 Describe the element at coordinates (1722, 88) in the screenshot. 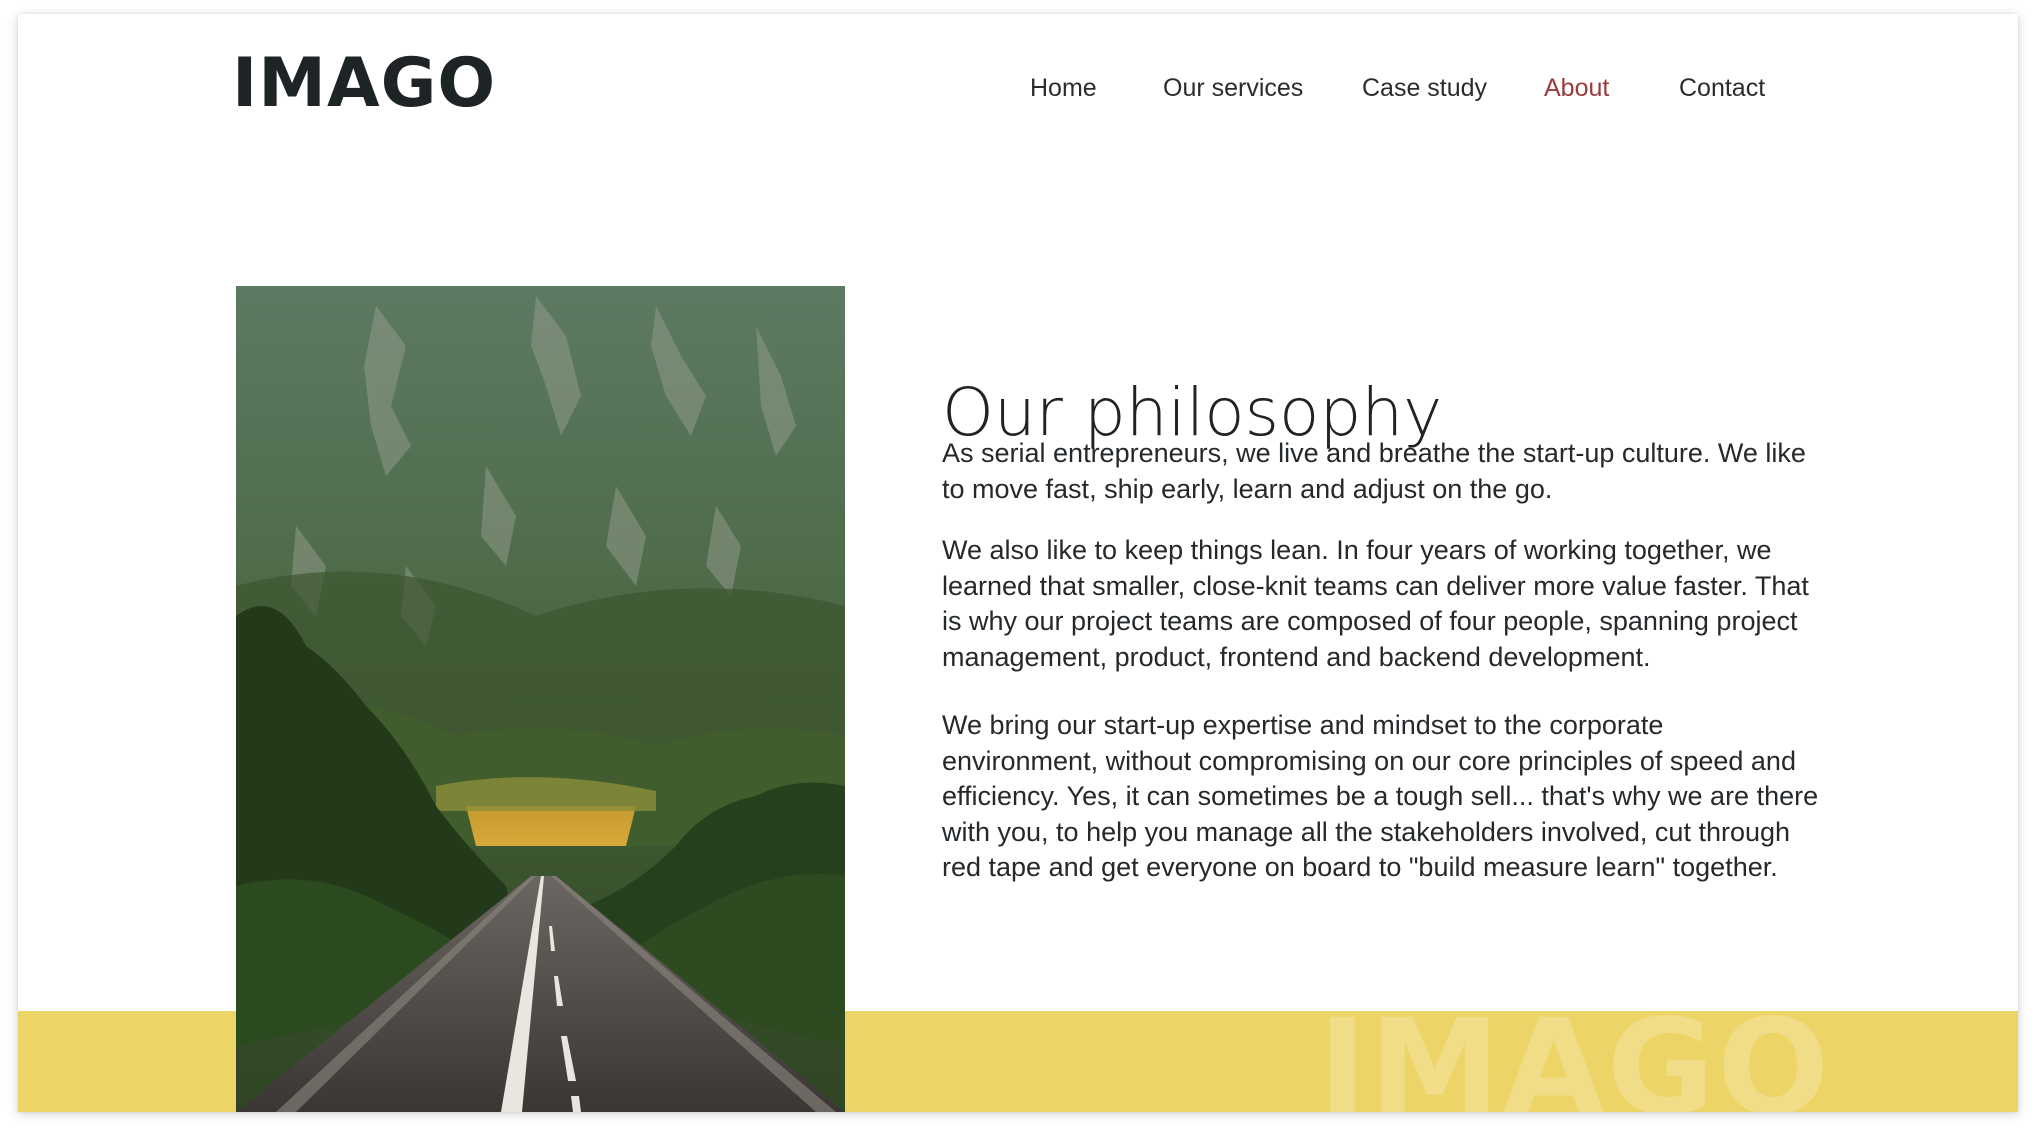

I see `nav-item-contact: Contact` at that location.